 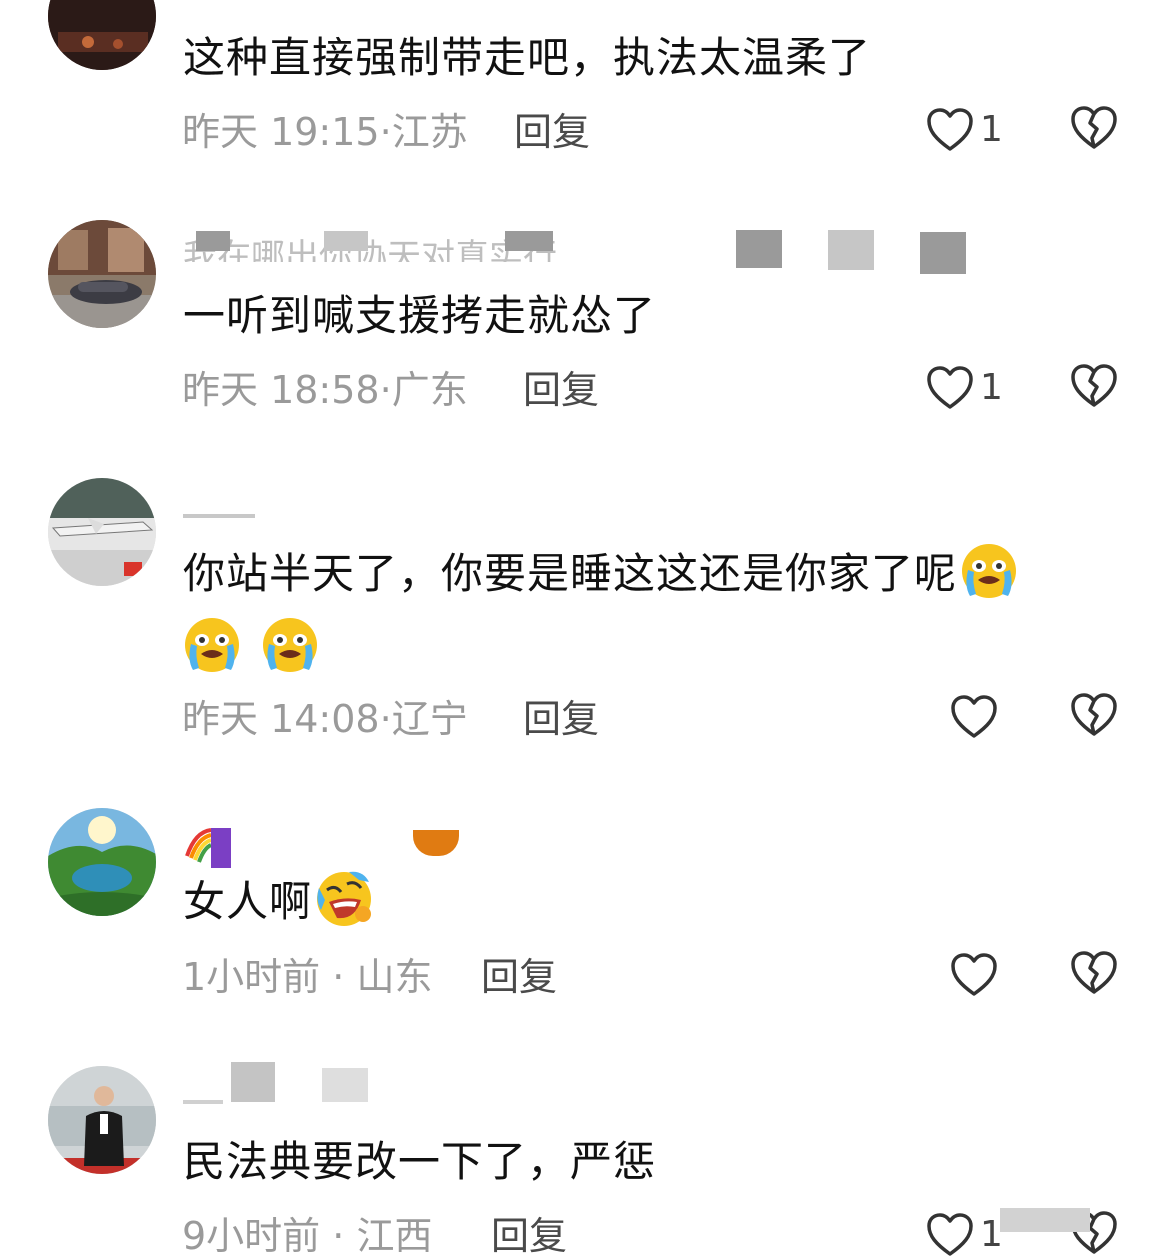 What do you see at coordinates (570, 573) in the screenshot?
I see `comment-text-content: 你站半天了，你要是睡这这还是你家了呢` at bounding box center [570, 573].